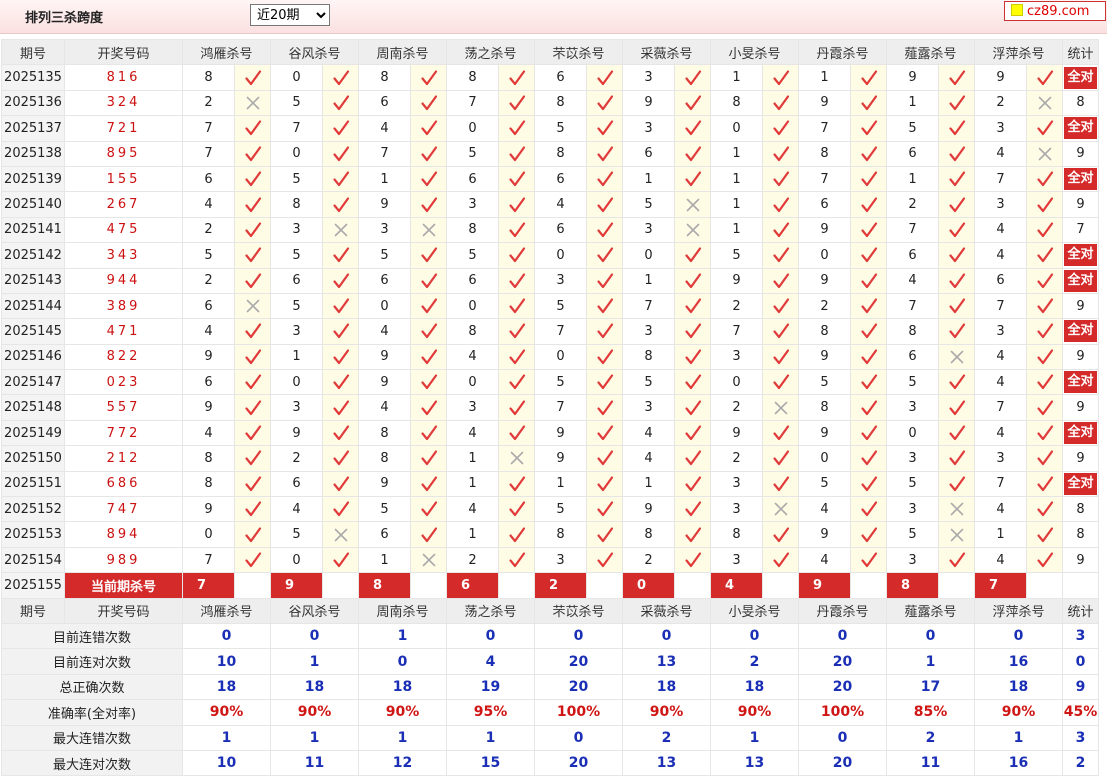 This screenshot has height=776, width=1107. What do you see at coordinates (472, 585) in the screenshot?
I see `current-kill-number: 6` at bounding box center [472, 585].